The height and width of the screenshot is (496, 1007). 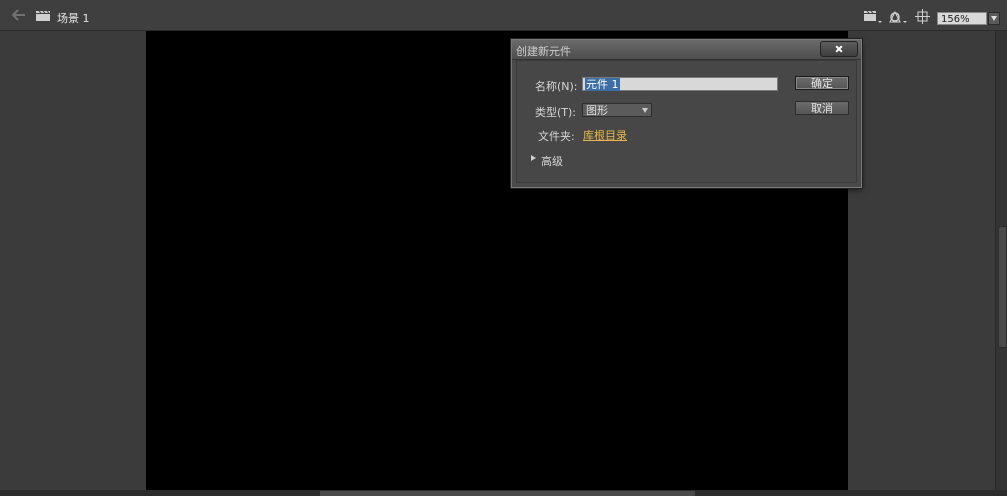 What do you see at coordinates (507, 493) in the screenshot?
I see `horizontal-scroll-thumb` at bounding box center [507, 493].